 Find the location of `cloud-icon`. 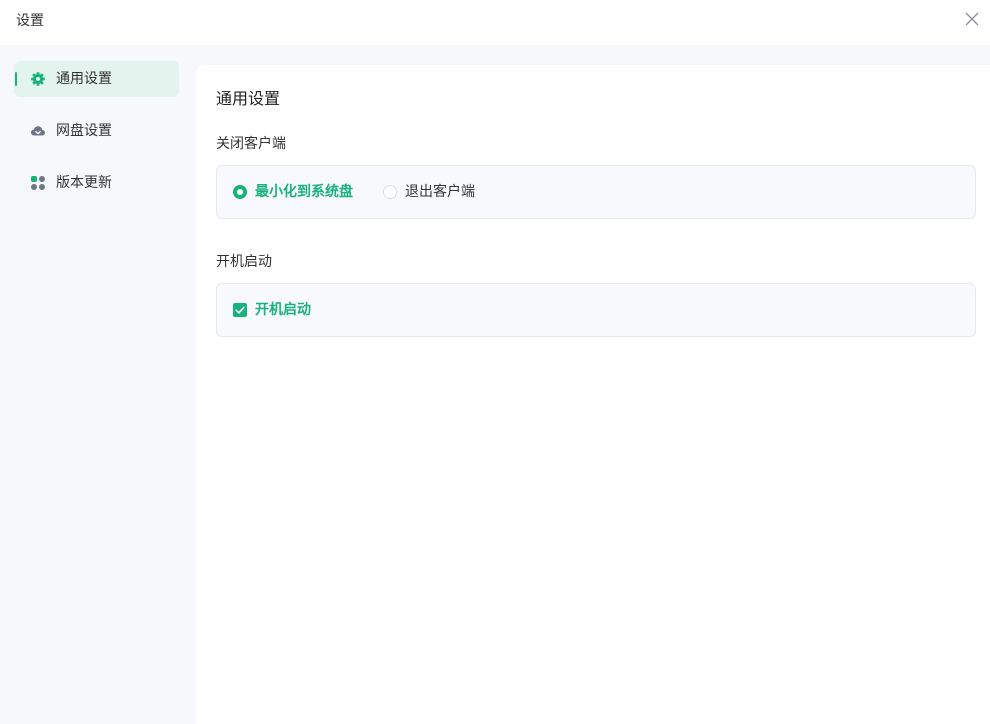

cloud-icon is located at coordinates (38, 131).